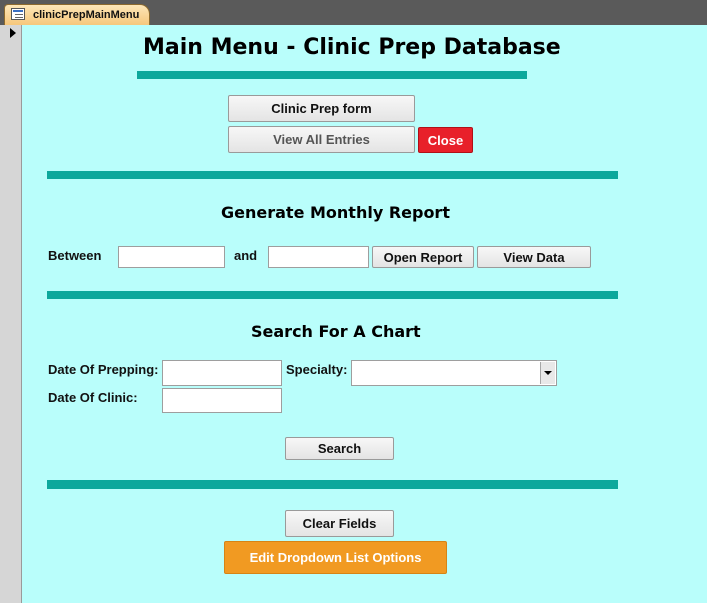  What do you see at coordinates (222, 373) in the screenshot?
I see `date-of-prepping-input` at bounding box center [222, 373].